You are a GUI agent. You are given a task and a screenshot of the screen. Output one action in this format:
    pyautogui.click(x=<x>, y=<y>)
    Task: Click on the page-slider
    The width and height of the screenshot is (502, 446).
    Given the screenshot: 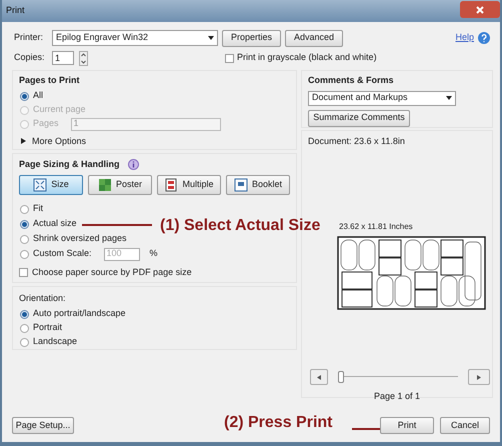 What is the action you would take?
    pyautogui.click(x=398, y=377)
    